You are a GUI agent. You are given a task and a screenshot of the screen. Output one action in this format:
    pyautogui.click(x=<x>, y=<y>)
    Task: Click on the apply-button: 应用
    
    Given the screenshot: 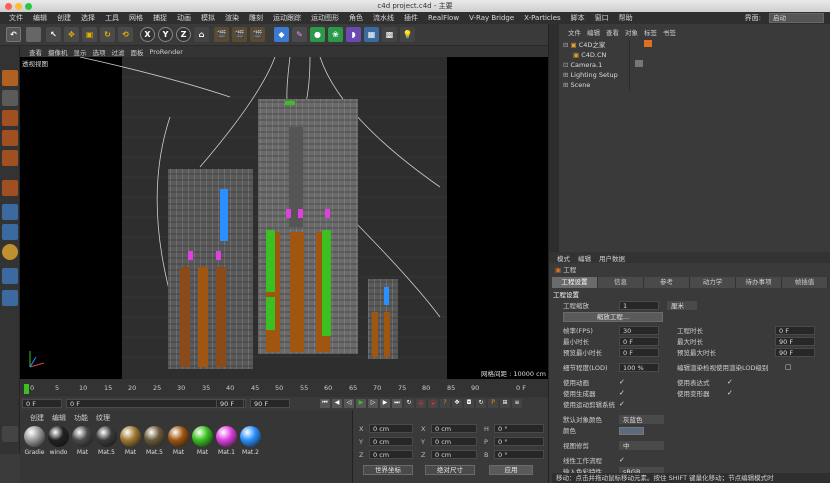 What is the action you would take?
    pyautogui.click(x=511, y=470)
    